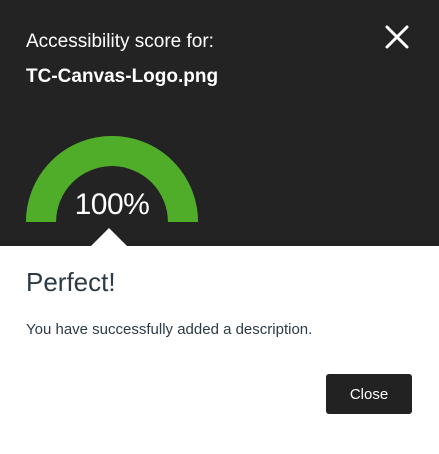 The image size is (439, 454). I want to click on close-button: Close, so click(369, 394).